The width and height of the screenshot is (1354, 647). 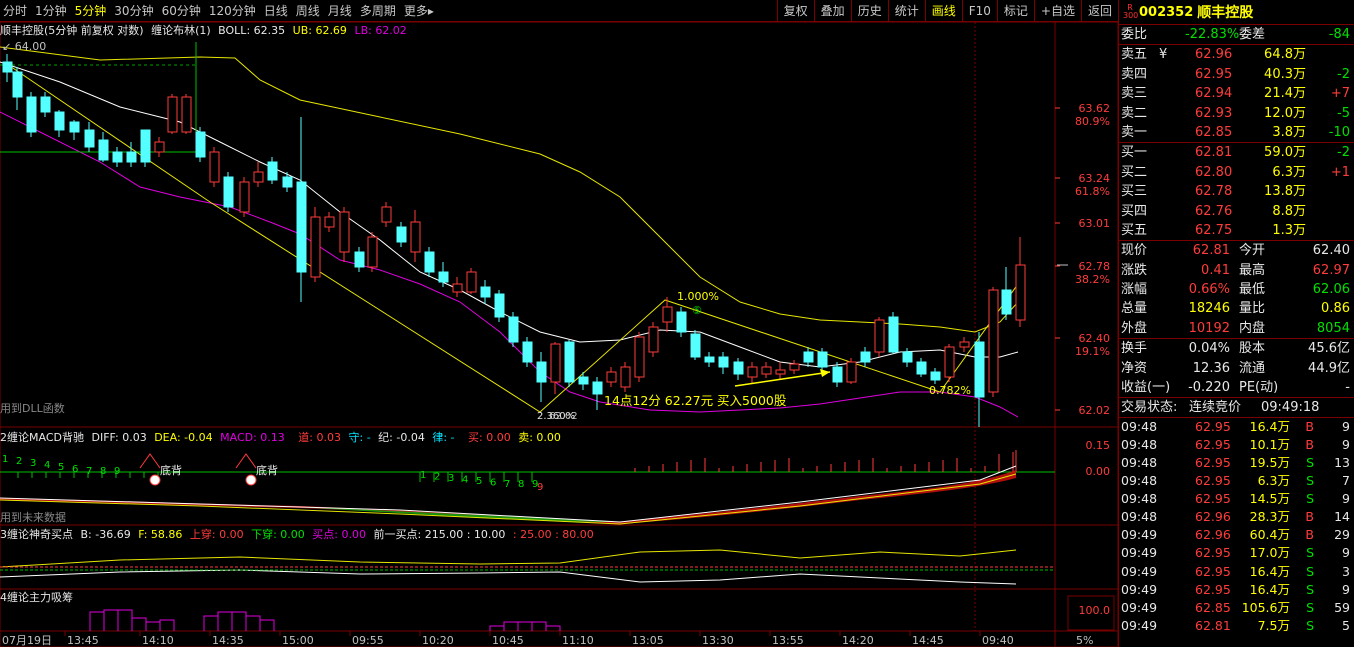 What do you see at coordinates (182, 11) in the screenshot?
I see `period-tab-4: 60分钟` at bounding box center [182, 11].